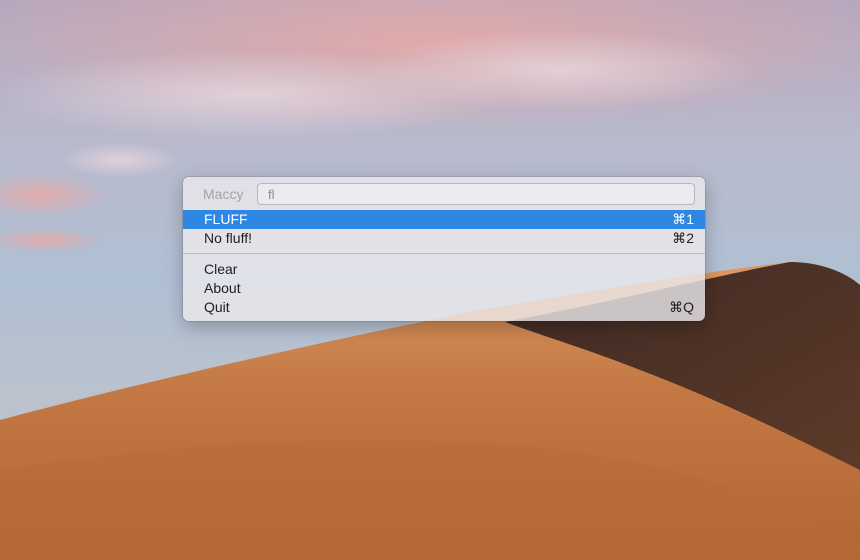 The height and width of the screenshot is (560, 860). Describe the element at coordinates (226, 219) in the screenshot. I see `history-item-label: FLUFF` at that location.